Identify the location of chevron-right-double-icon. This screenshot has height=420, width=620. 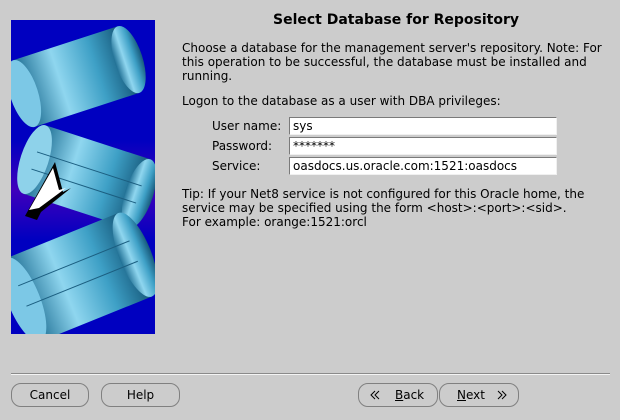
(502, 395).